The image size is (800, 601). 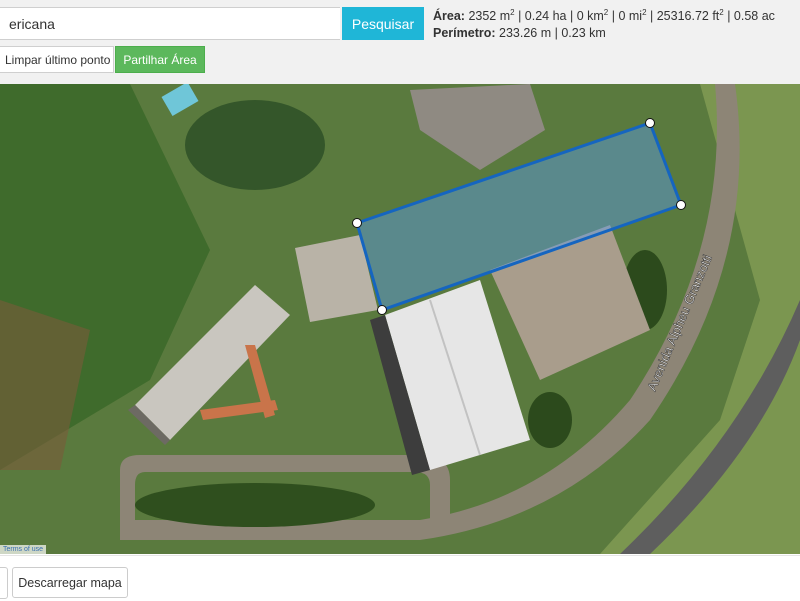 I want to click on share-area-button: Partilhar Área, so click(x=160, y=59).